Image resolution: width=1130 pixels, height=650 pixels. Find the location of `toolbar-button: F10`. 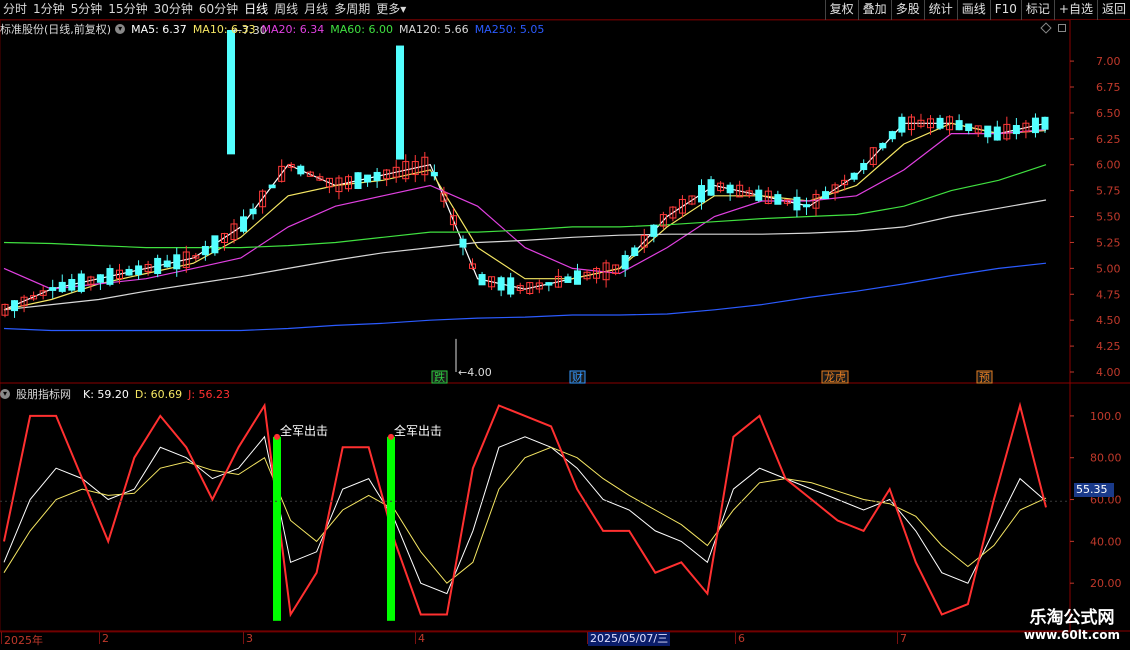

toolbar-button: F10 is located at coordinates (1005, 10).